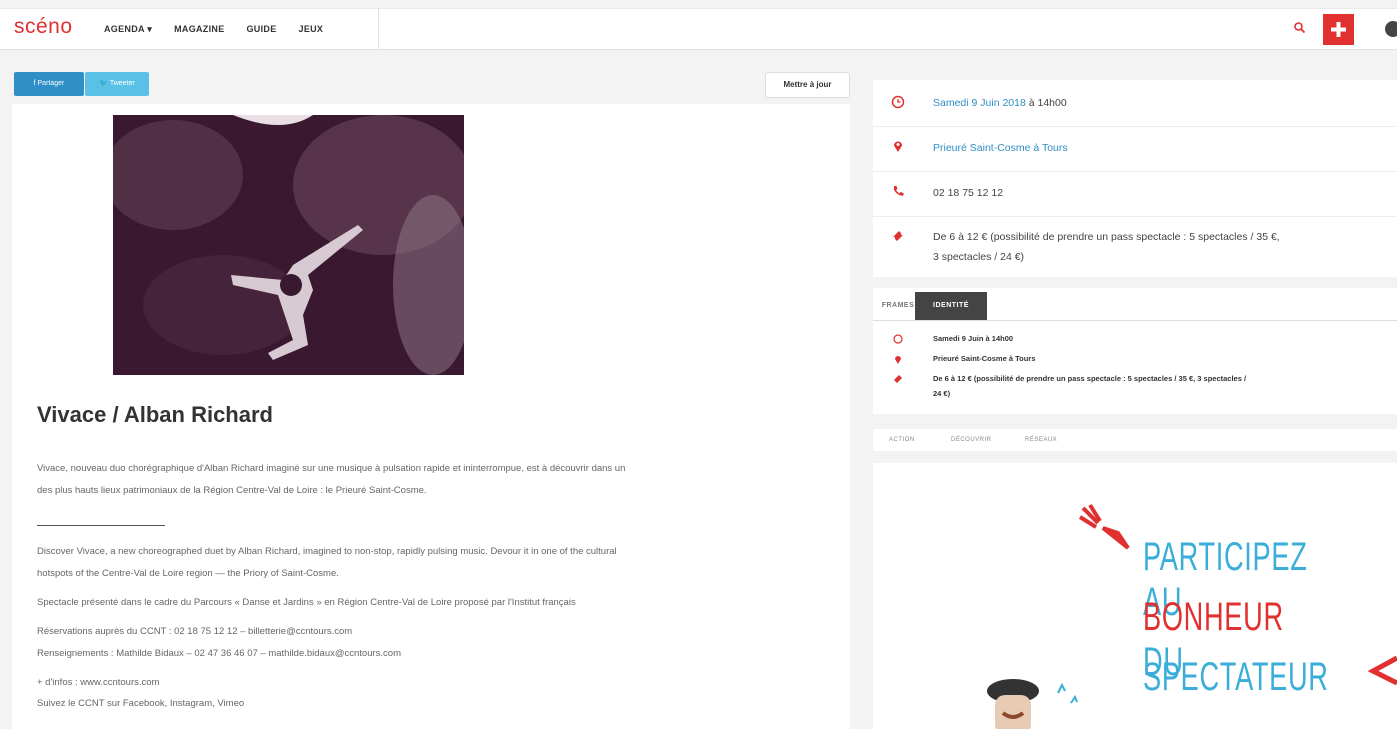  Describe the element at coordinates (984, 358) in the screenshot. I see `mini-place: Prieuré Saint-Cosme à Tours` at that location.